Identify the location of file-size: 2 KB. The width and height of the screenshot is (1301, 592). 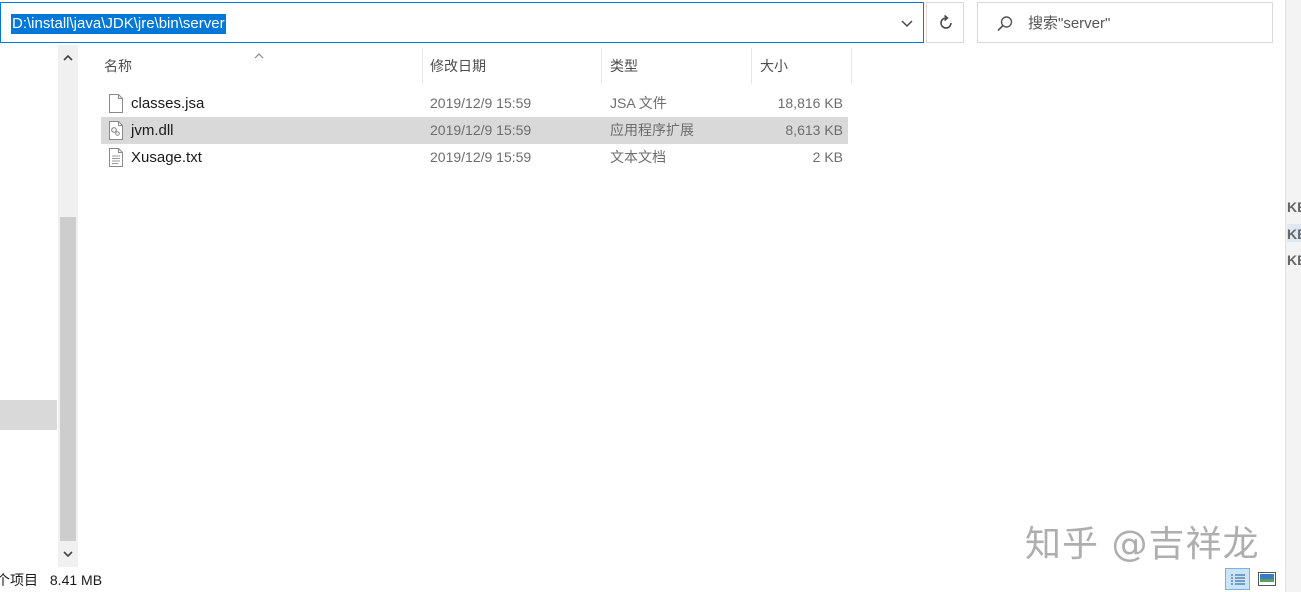
(827, 157).